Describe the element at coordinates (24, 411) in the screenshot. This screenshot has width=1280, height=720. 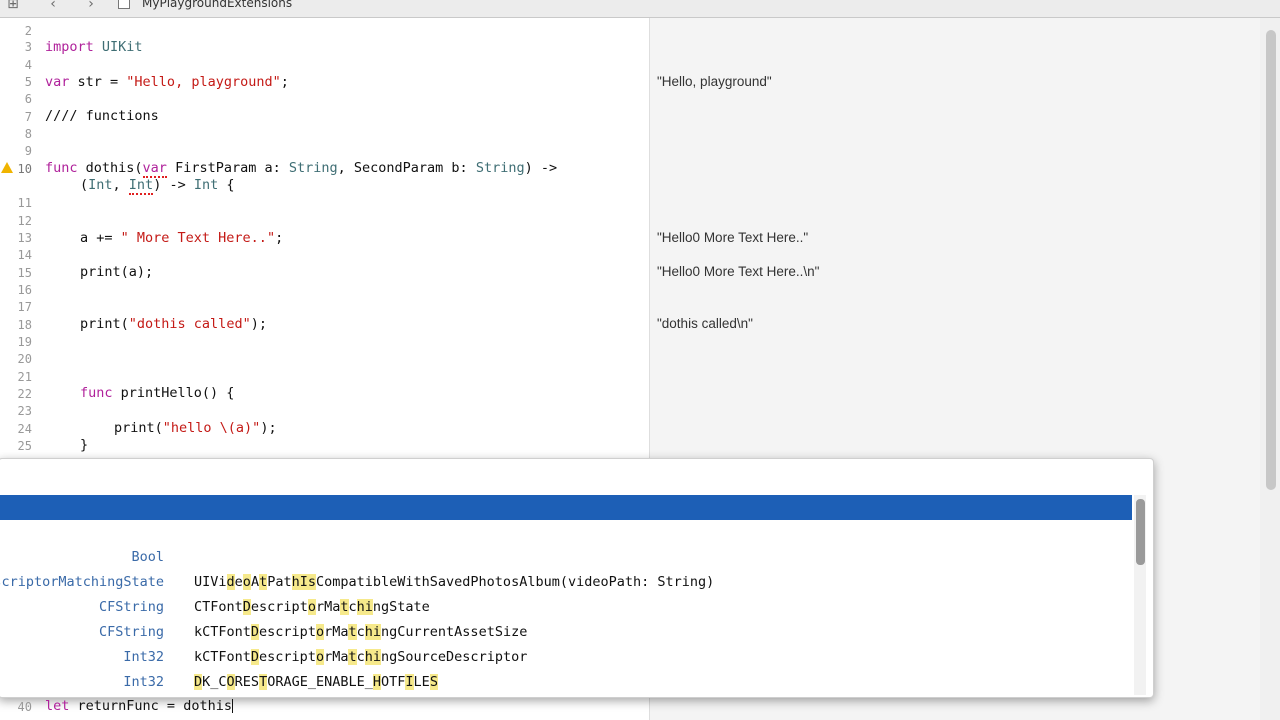
I see `line-number: 23` at that location.